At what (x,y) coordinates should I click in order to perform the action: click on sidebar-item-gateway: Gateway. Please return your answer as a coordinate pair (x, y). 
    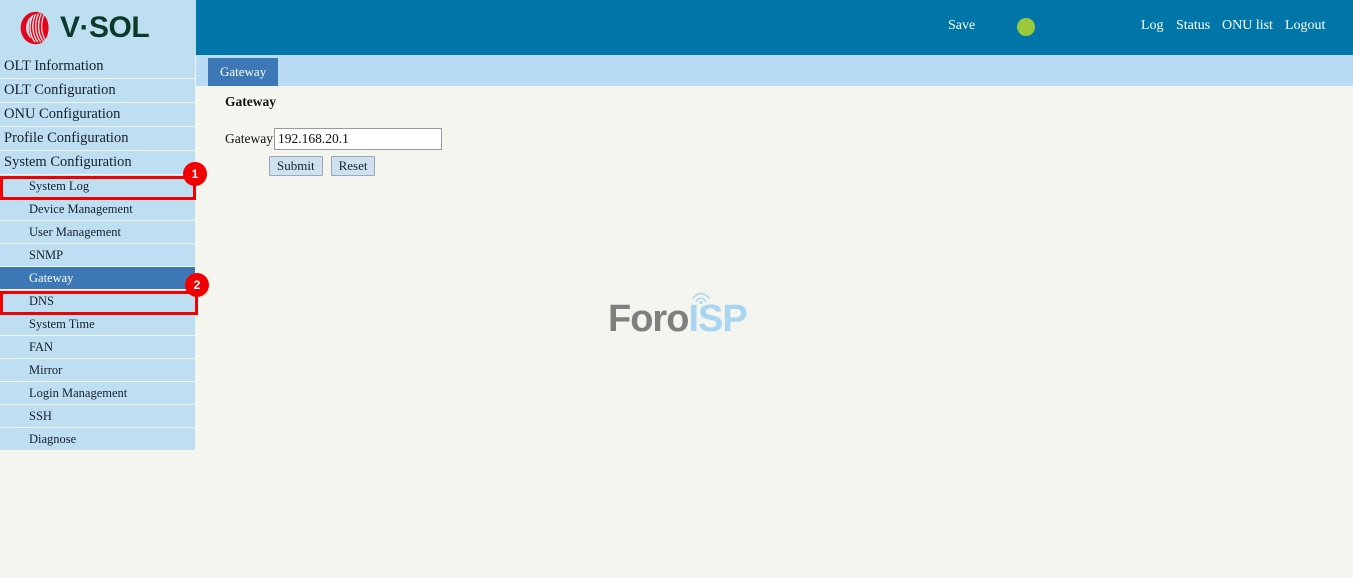
    Looking at the image, I should click on (97, 278).